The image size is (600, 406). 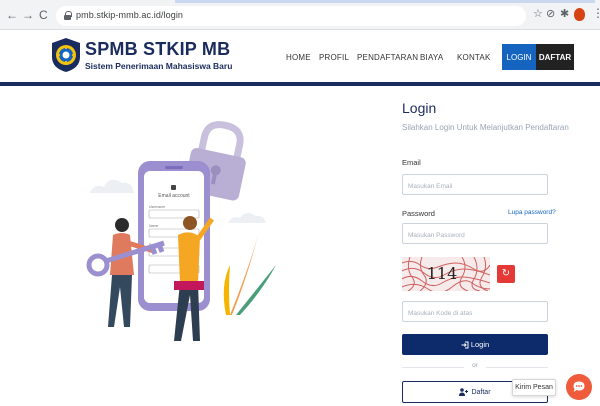 What do you see at coordinates (291, 16) in the screenshot?
I see `address-bar: pmb.stkip-mmb.ac.id/login` at bounding box center [291, 16].